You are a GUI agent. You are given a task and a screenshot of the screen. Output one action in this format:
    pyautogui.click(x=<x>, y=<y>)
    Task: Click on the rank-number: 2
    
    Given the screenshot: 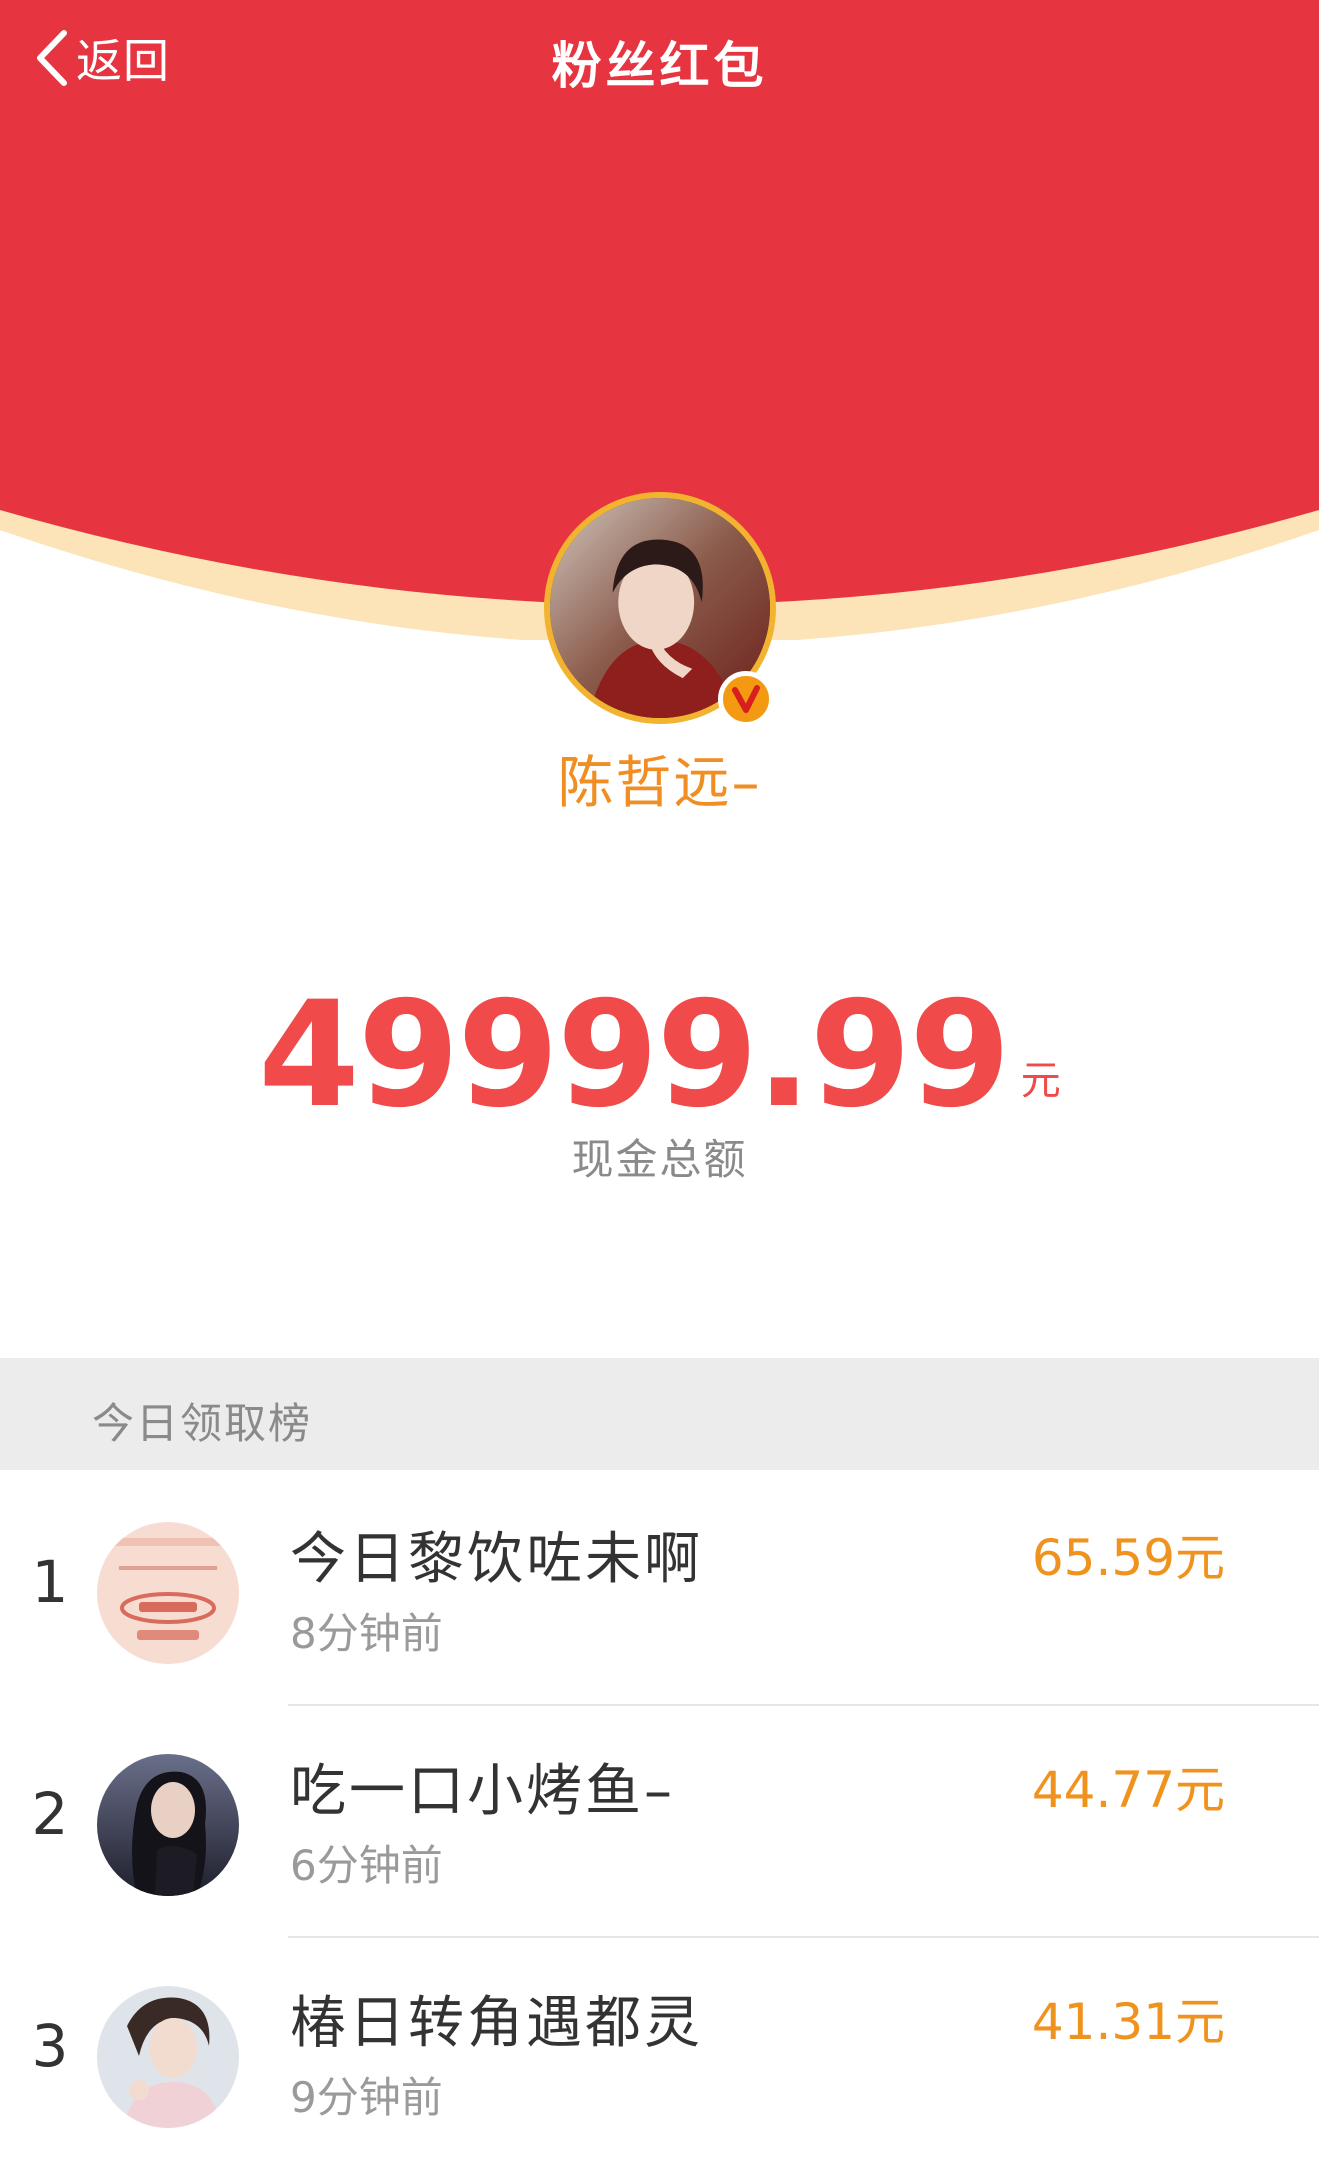 What is the action you would take?
    pyautogui.click(x=50, y=1814)
    